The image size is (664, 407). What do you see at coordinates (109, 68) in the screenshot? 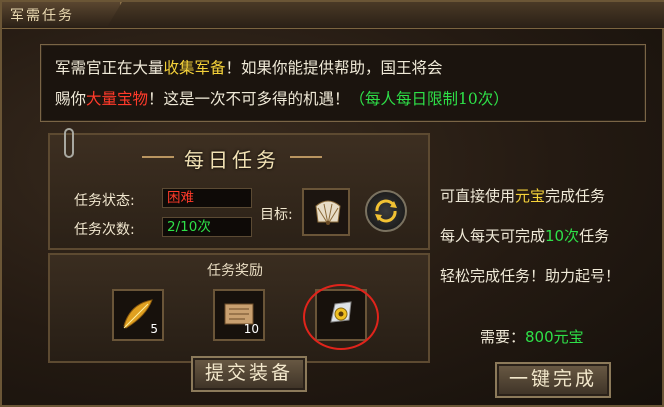
I see `notice-text: 军需官正在大量` at bounding box center [109, 68].